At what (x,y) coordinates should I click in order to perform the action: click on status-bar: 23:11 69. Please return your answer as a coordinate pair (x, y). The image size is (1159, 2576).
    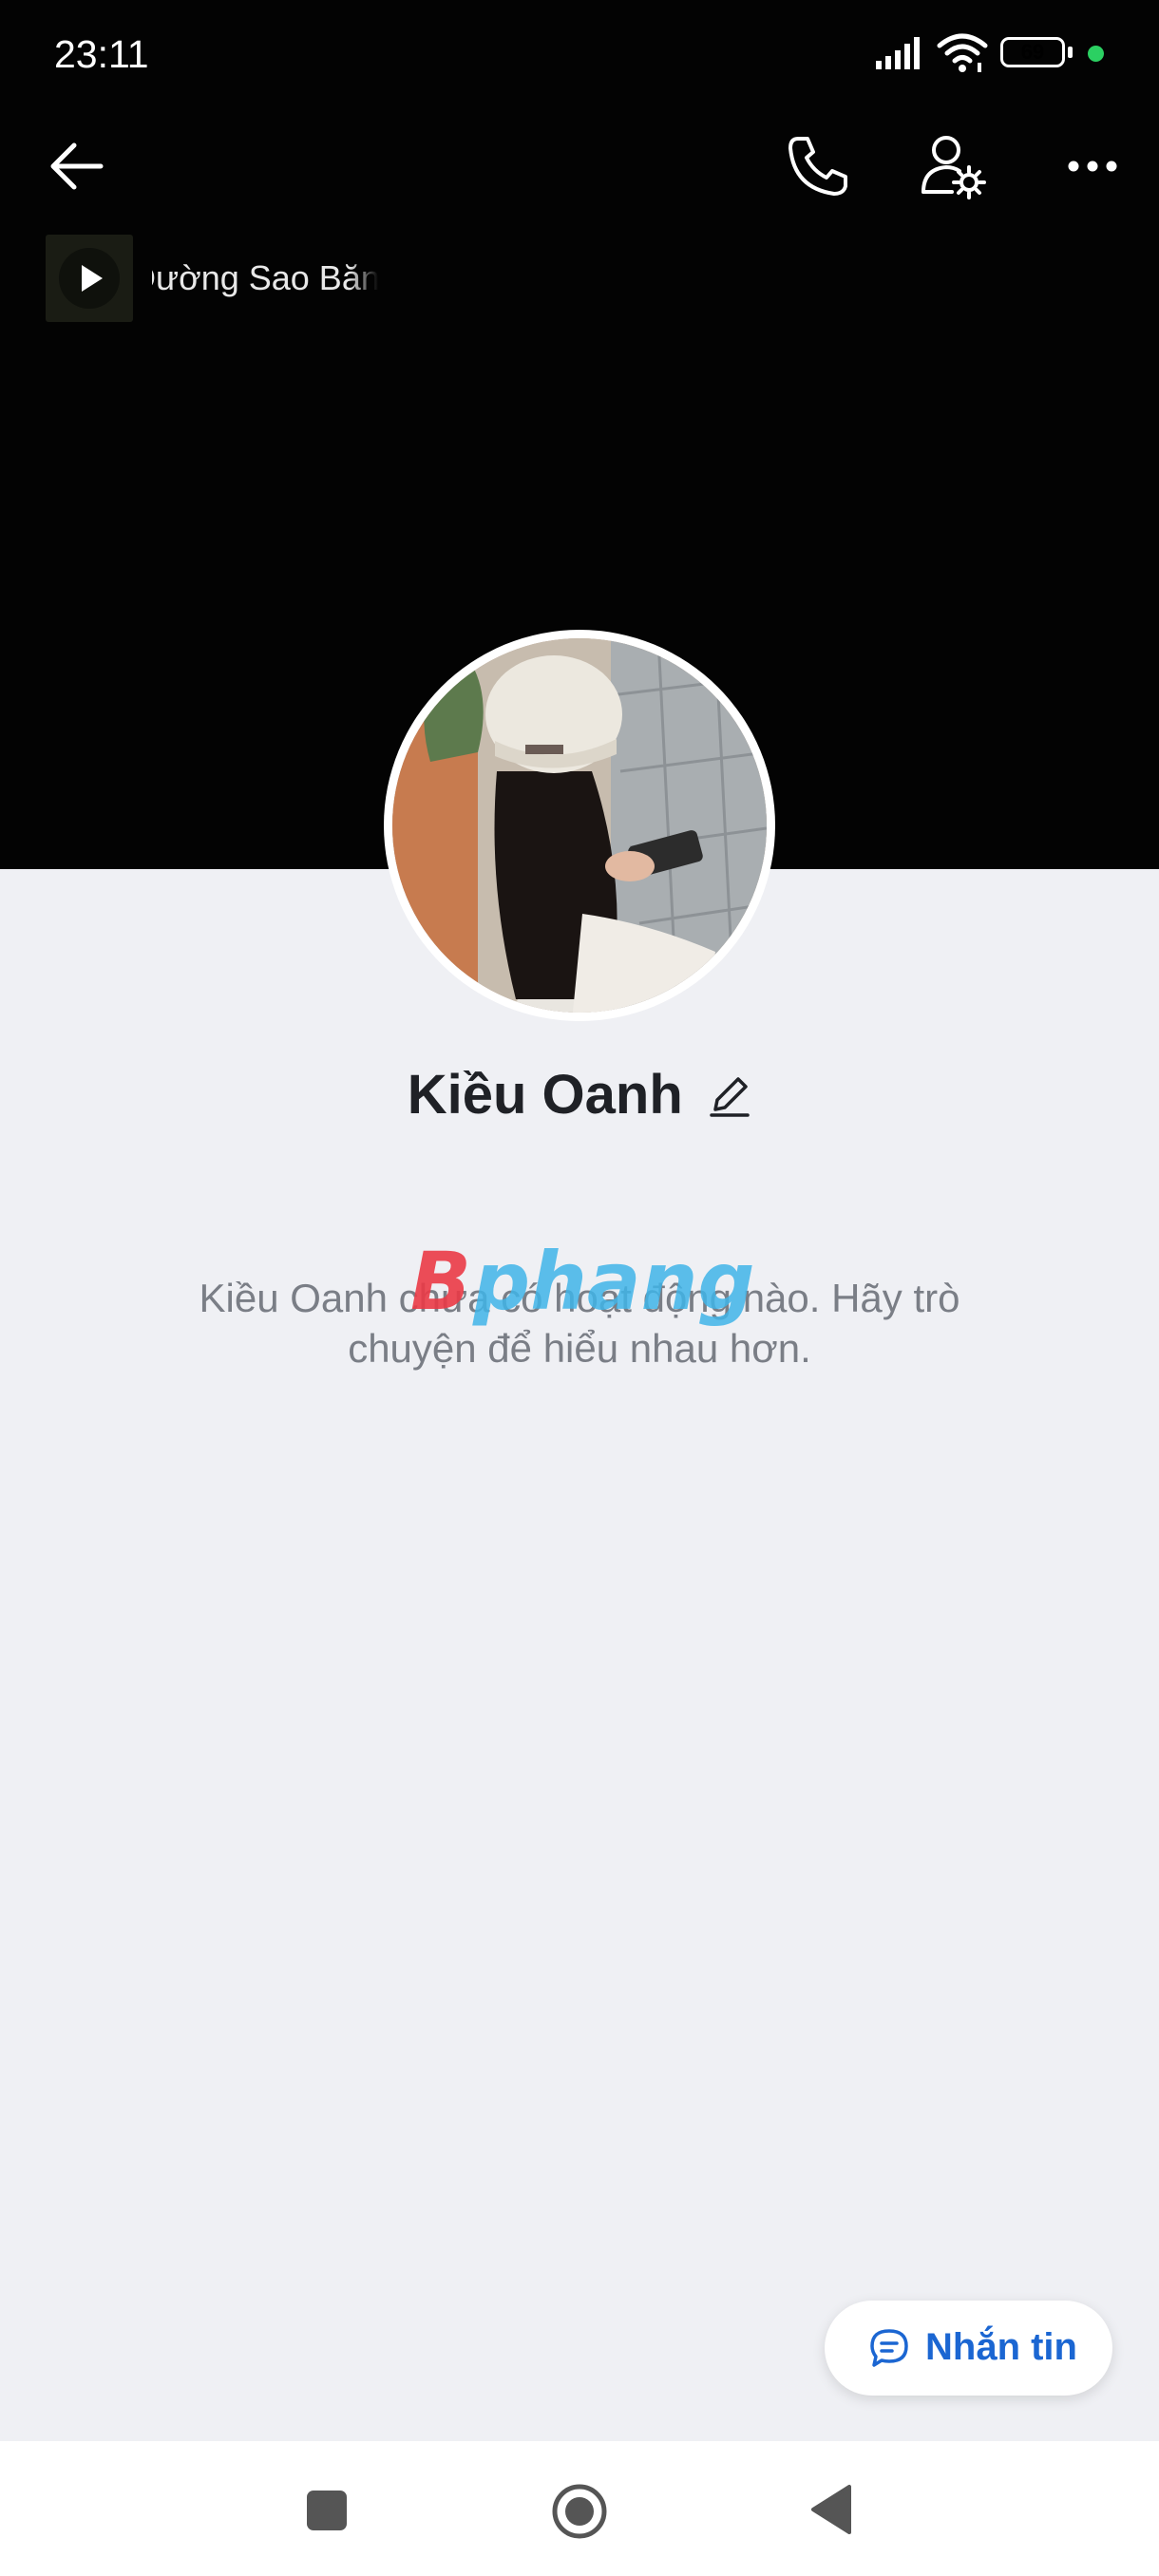
    Looking at the image, I should click on (579, 56).